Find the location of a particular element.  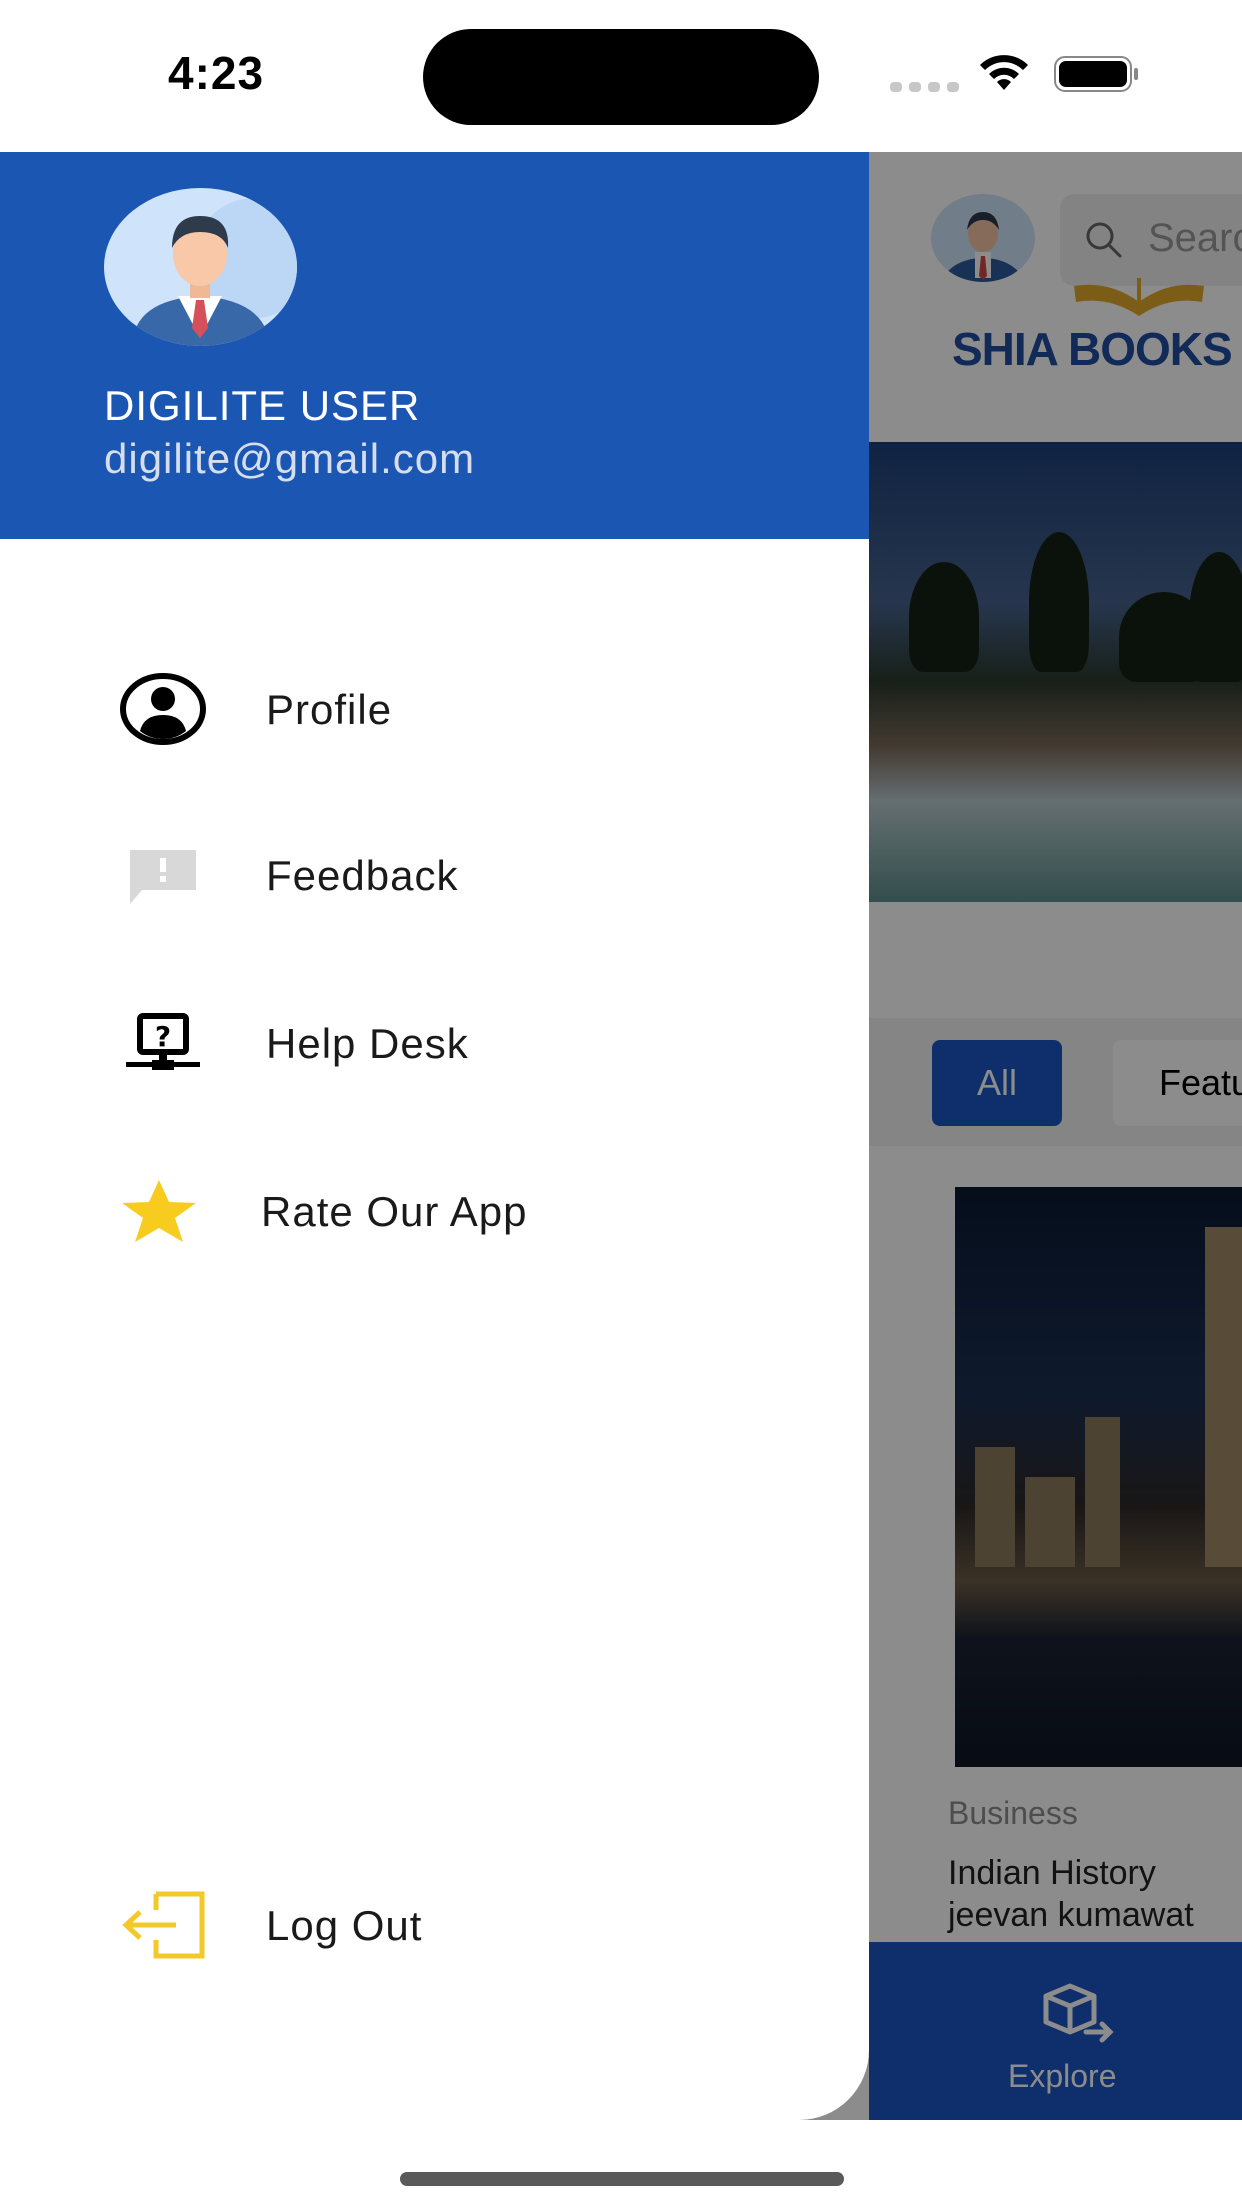

user-avatar is located at coordinates (200, 267).